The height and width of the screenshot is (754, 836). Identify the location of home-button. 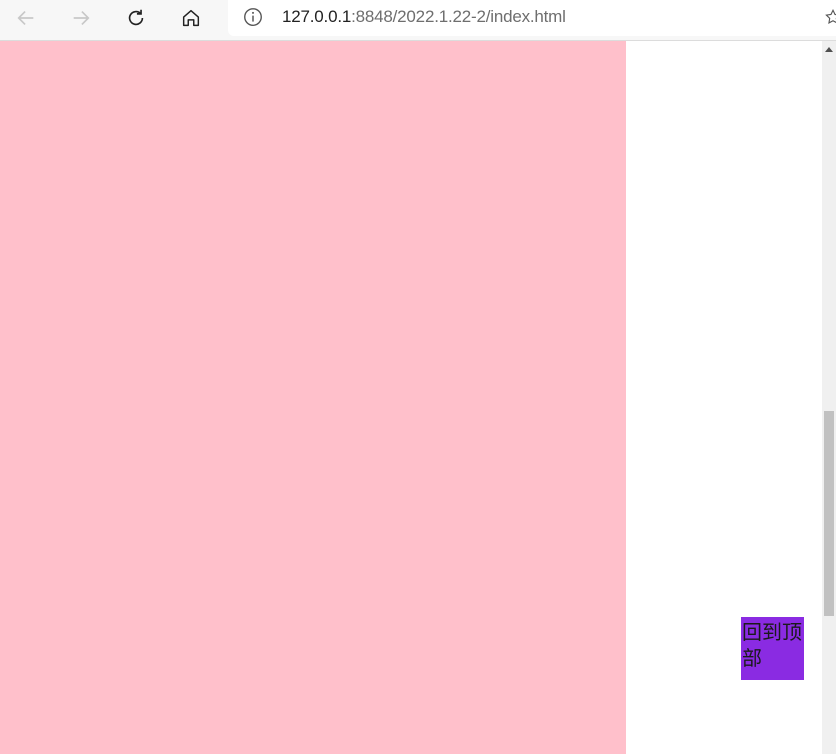
(191, 18).